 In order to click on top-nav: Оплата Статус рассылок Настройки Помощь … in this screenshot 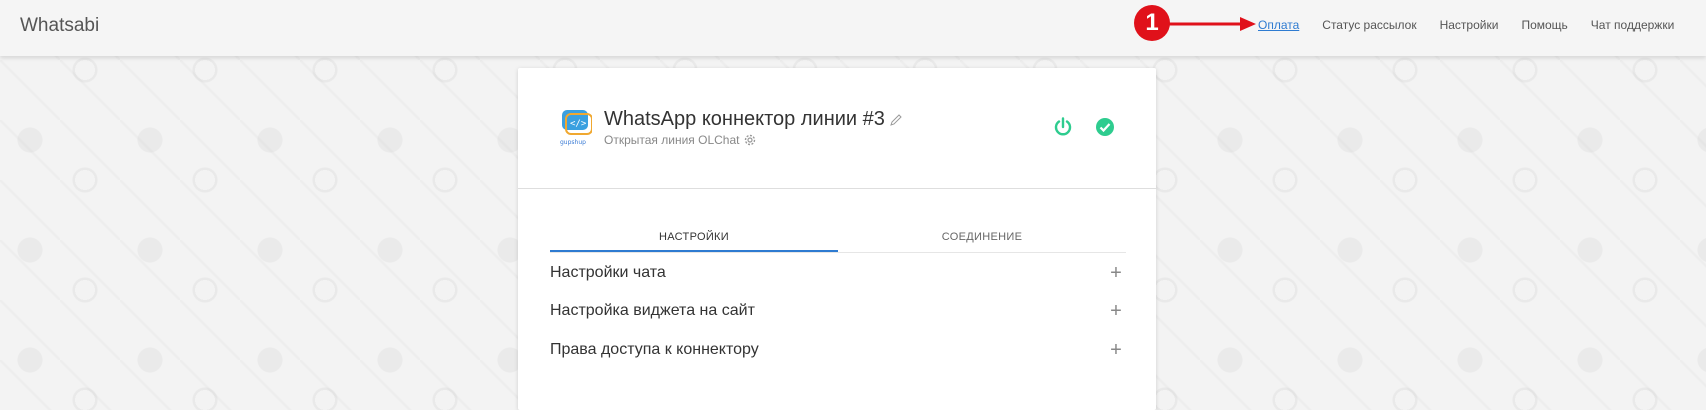, I will do `click(1466, 25)`.